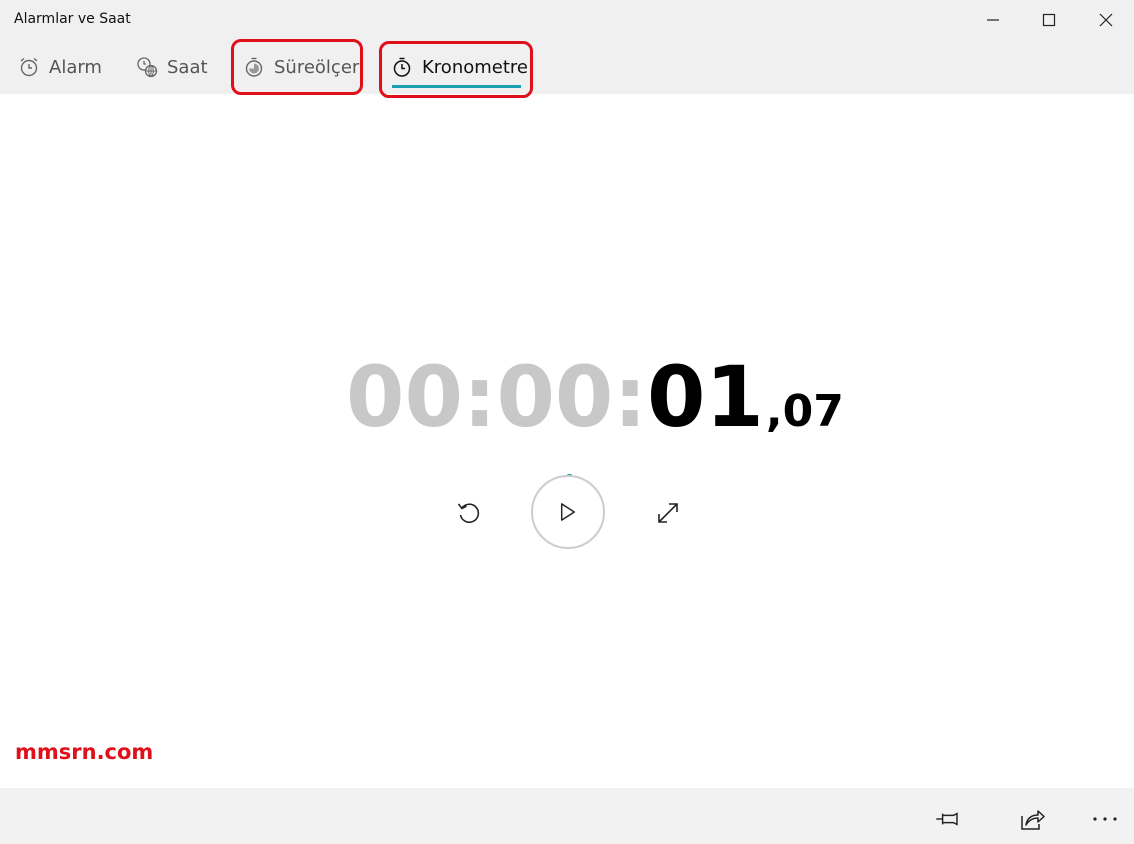 The width and height of the screenshot is (1134, 844). I want to click on tab-alarm: Alarm, so click(60, 67).